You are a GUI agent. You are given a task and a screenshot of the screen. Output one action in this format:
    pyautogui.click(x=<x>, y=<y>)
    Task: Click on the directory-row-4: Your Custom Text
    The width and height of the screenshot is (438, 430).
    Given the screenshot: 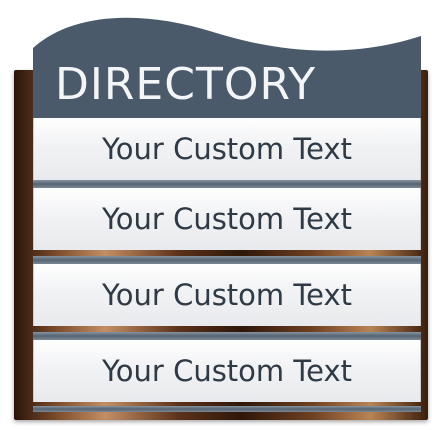 What is the action you would take?
    pyautogui.click(x=227, y=371)
    